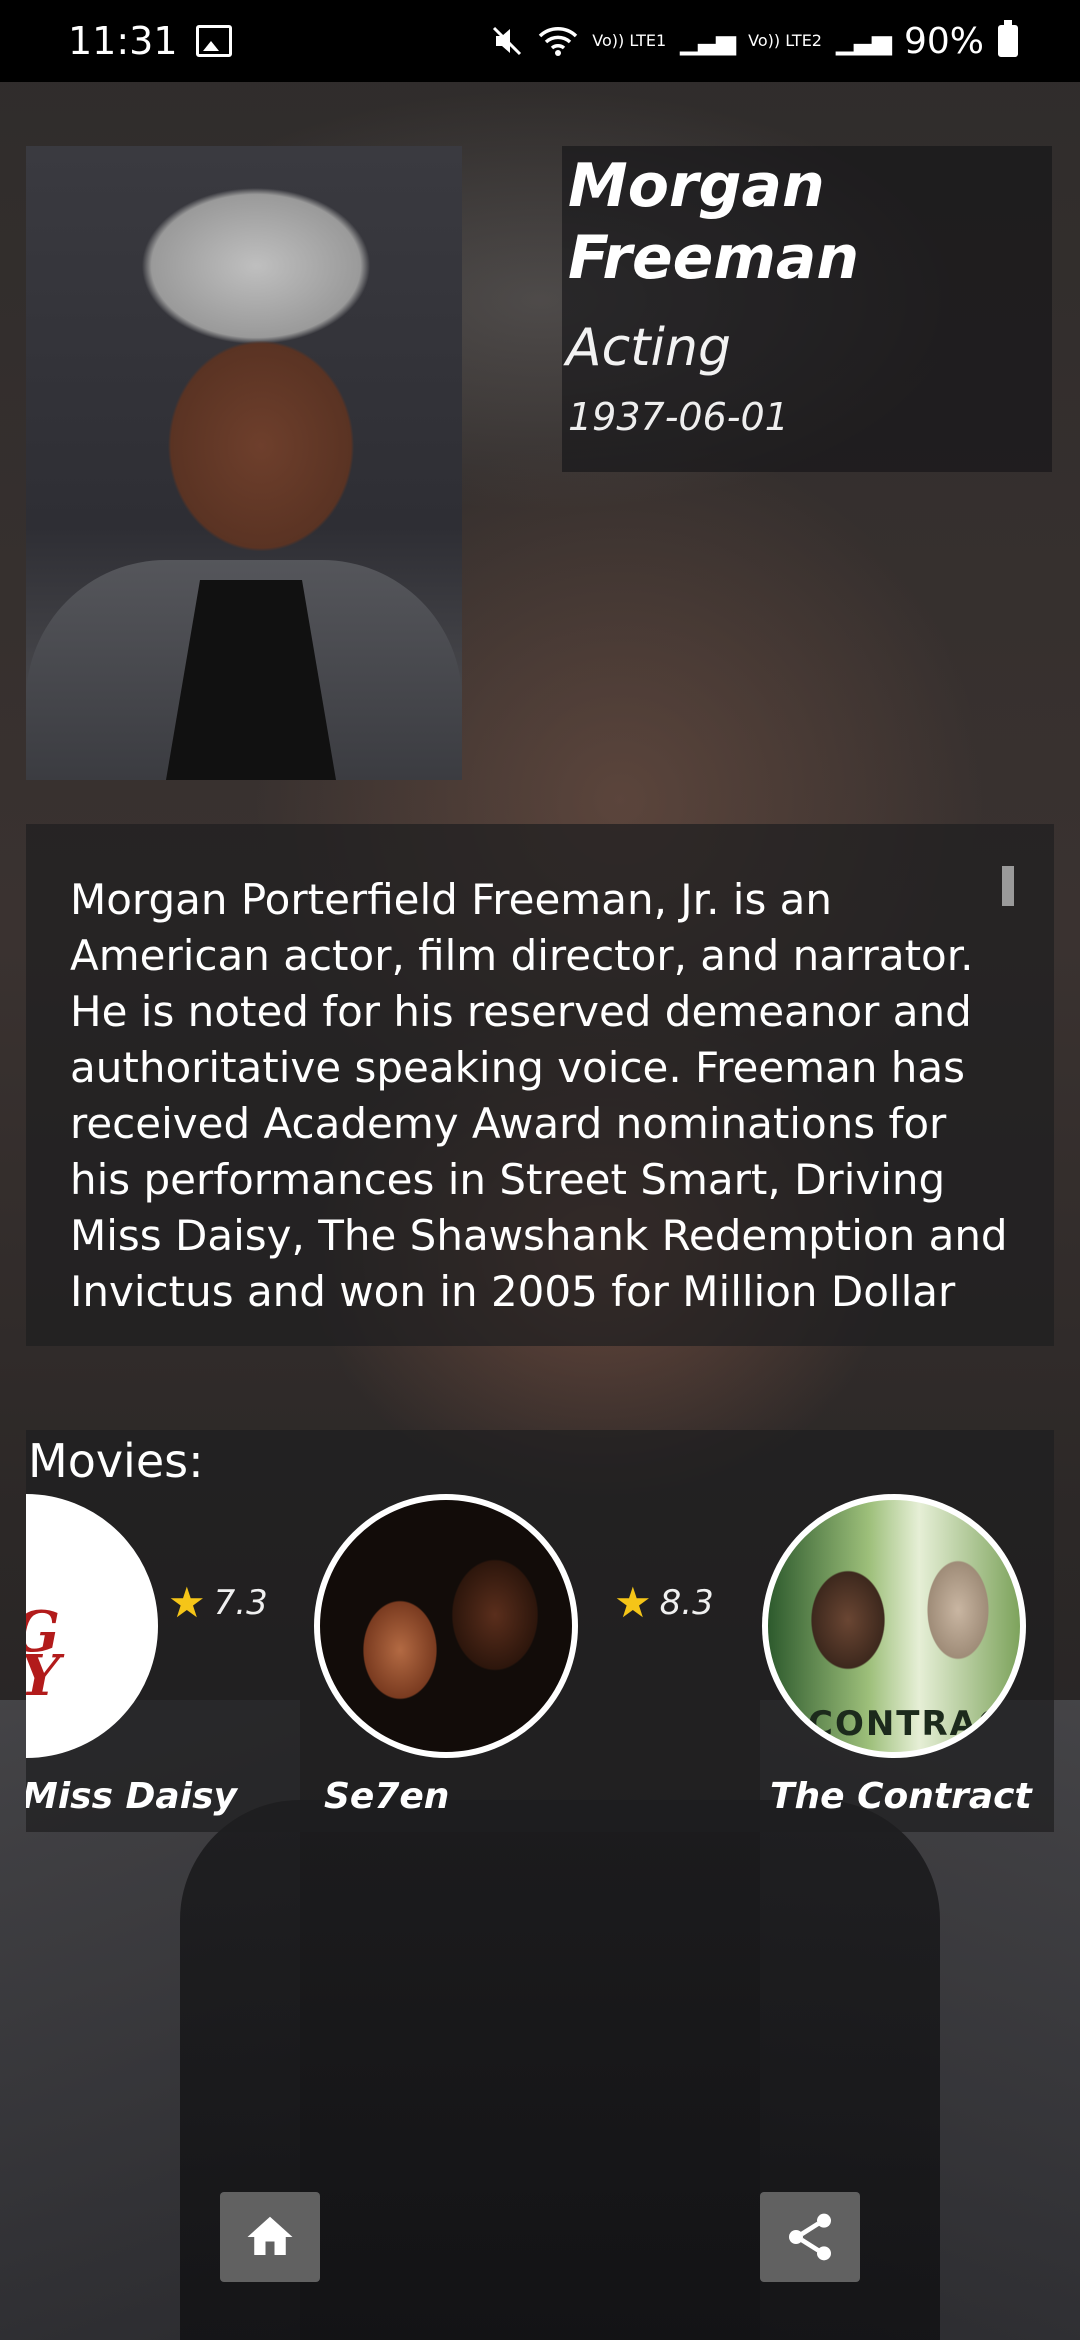  Describe the element at coordinates (131, 1796) in the screenshot. I see `movie-title: Miss Daisy` at that location.